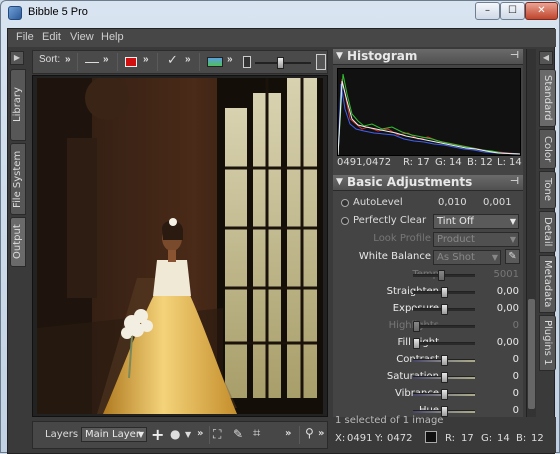  I want to click on vibrance-row: Vibrance0, so click(428, 394).